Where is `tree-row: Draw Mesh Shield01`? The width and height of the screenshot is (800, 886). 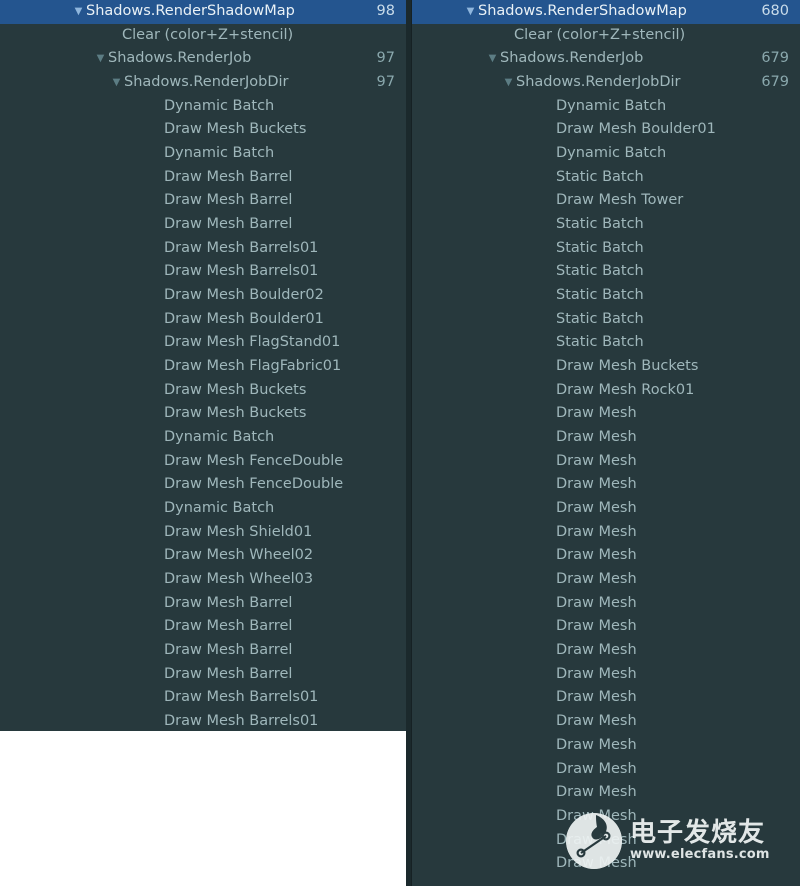
tree-row: Draw Mesh Shield01 is located at coordinates (203, 533).